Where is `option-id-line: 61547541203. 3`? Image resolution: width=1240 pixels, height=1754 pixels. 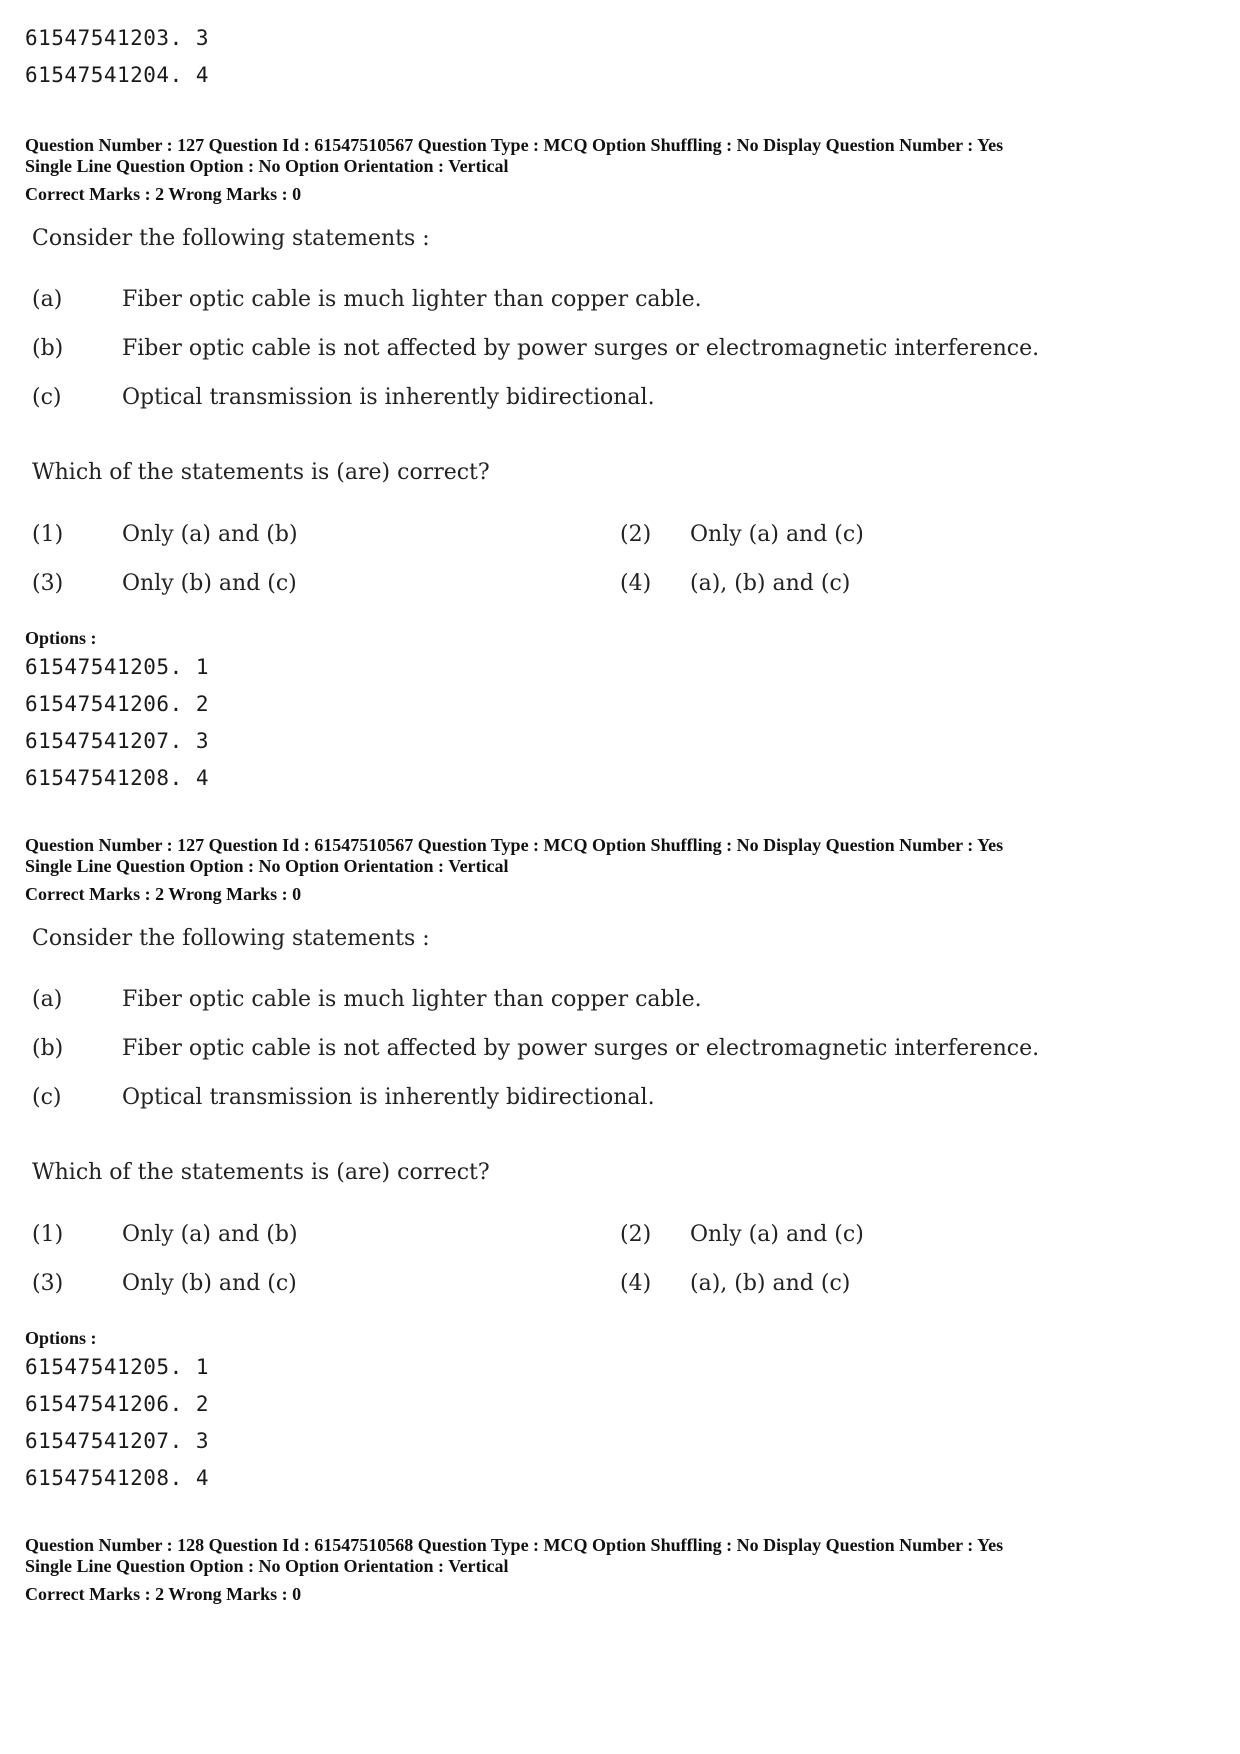 option-id-line: 61547541203. 3 is located at coordinates (117, 38).